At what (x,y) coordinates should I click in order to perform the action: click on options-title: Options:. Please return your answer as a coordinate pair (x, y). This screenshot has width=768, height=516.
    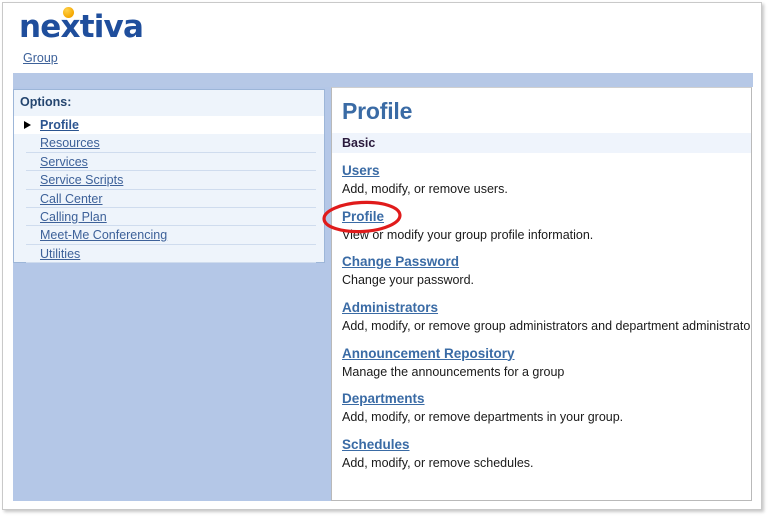
    Looking at the image, I should click on (46, 102).